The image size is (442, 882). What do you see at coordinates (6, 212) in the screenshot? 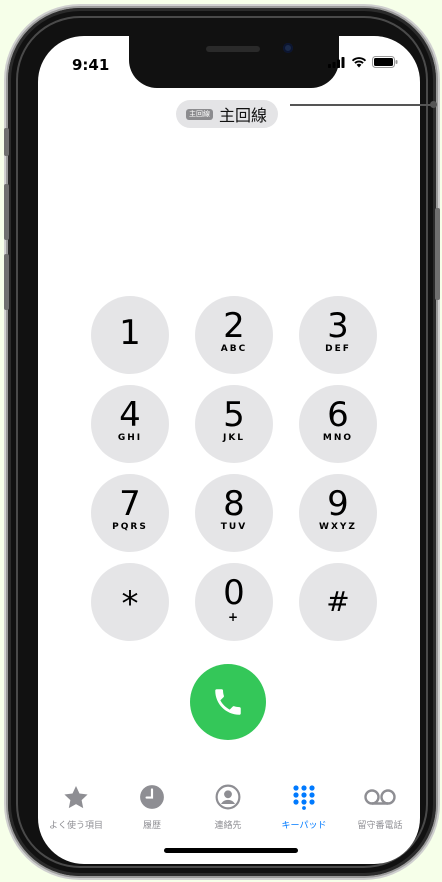
I see `volume-up-button` at bounding box center [6, 212].